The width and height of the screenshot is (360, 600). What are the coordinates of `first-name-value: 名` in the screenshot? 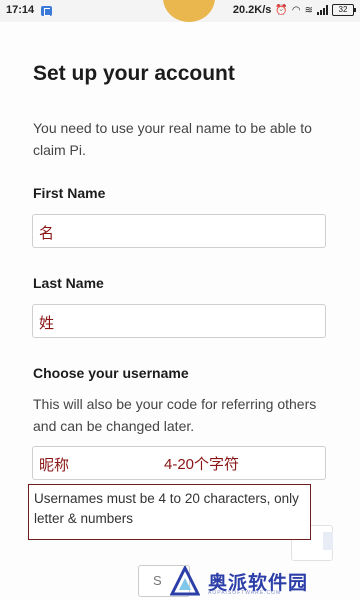 It's located at (47, 233).